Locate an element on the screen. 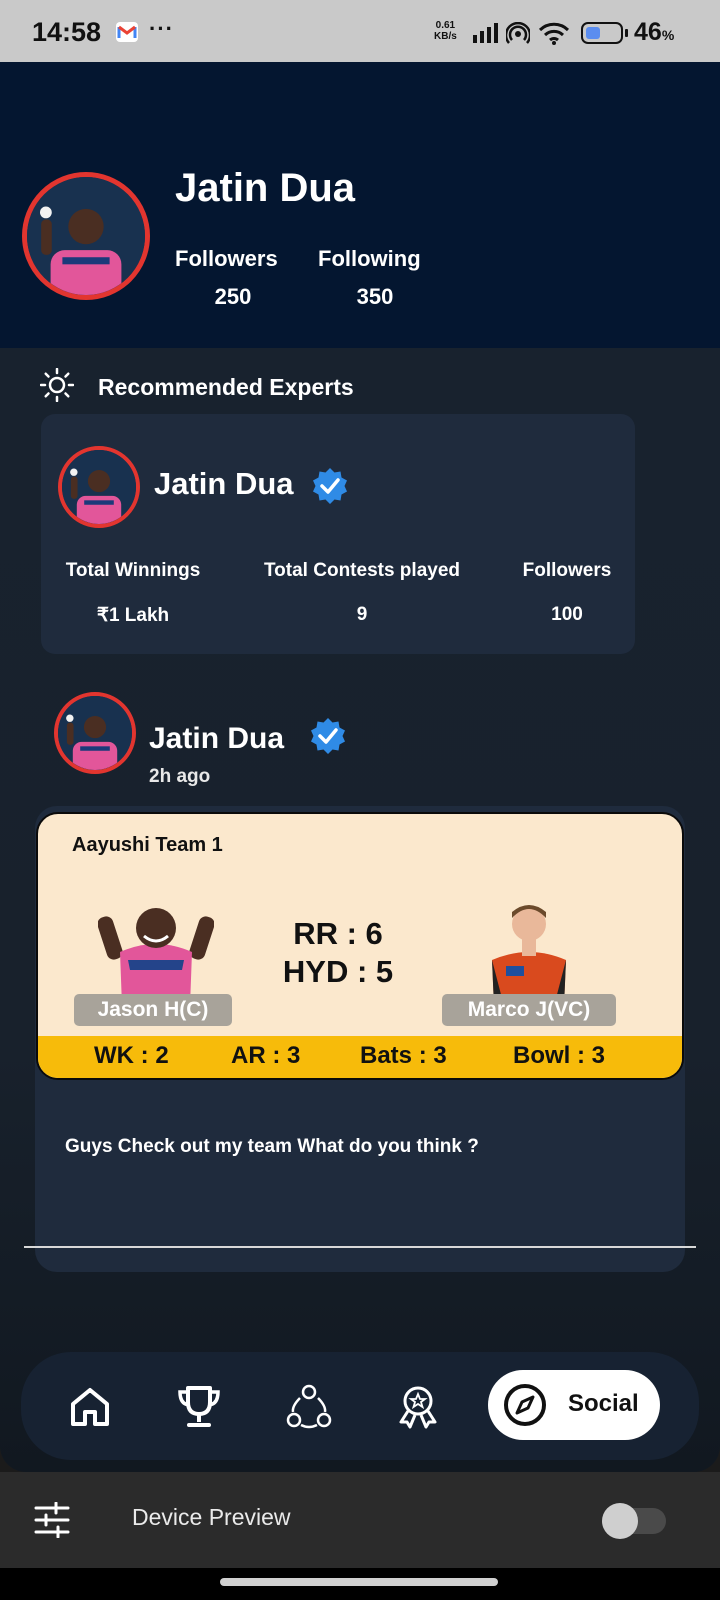  nav-social-button: Social is located at coordinates (574, 1405).